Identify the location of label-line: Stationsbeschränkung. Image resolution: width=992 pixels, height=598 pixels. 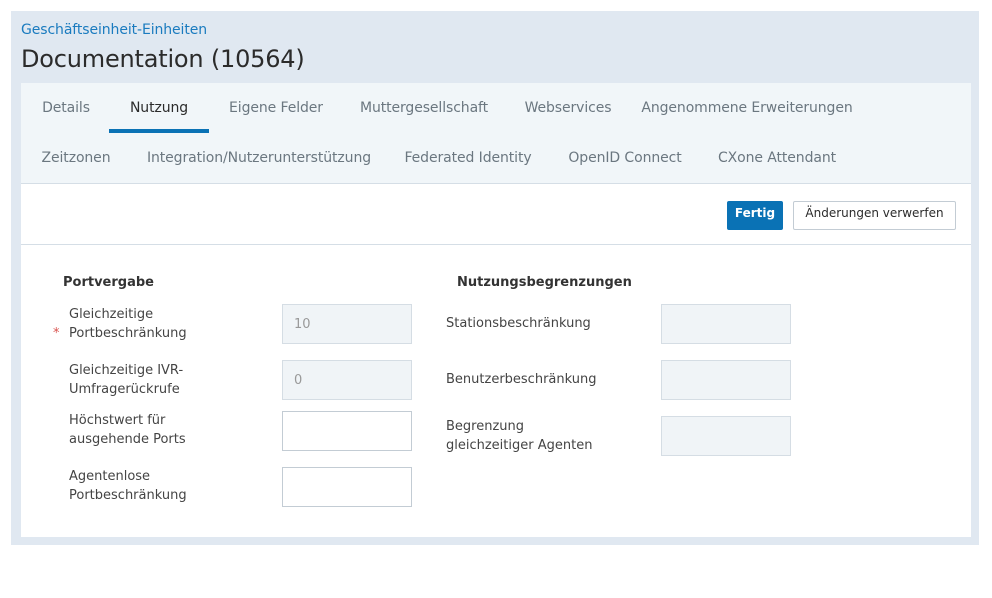
(518, 323).